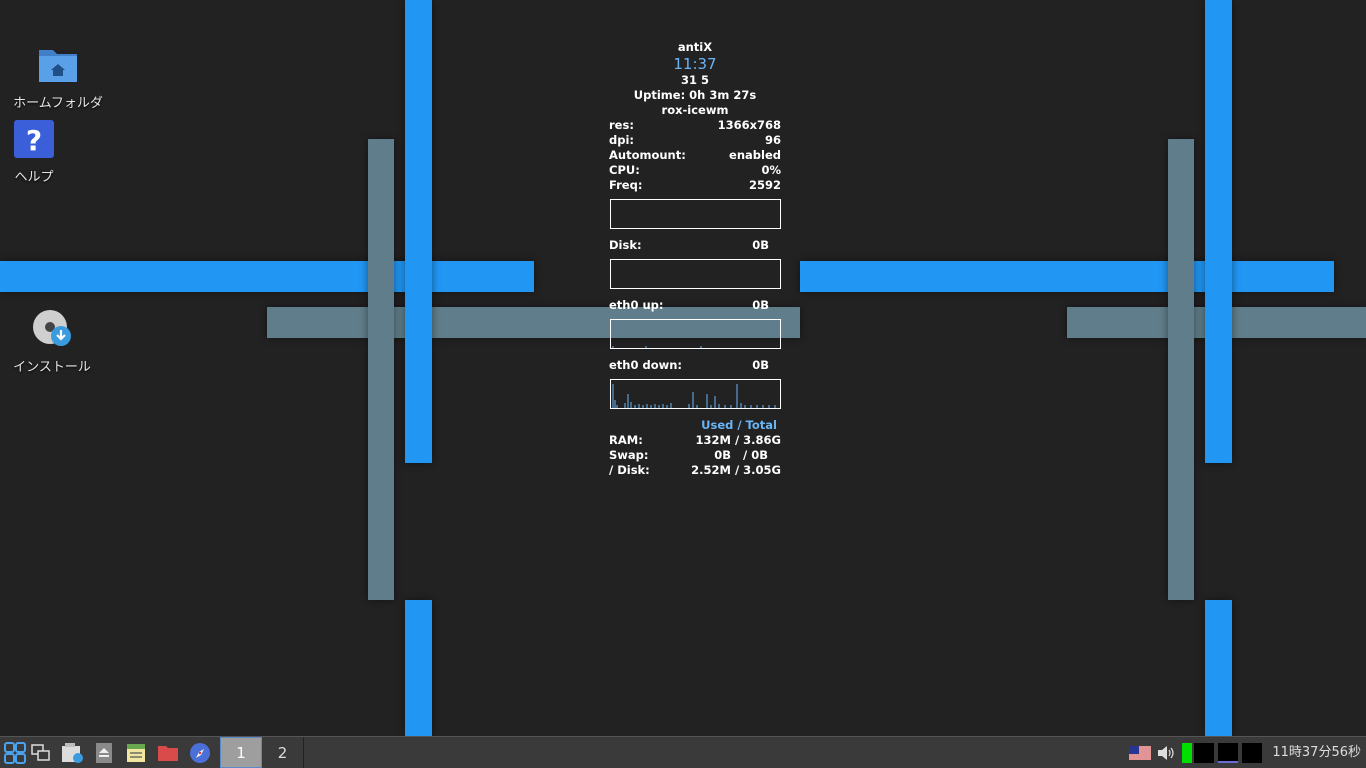 The height and width of the screenshot is (768, 1366). Describe the element at coordinates (695, 64) in the screenshot. I see `conky-clock: 11:37` at that location.